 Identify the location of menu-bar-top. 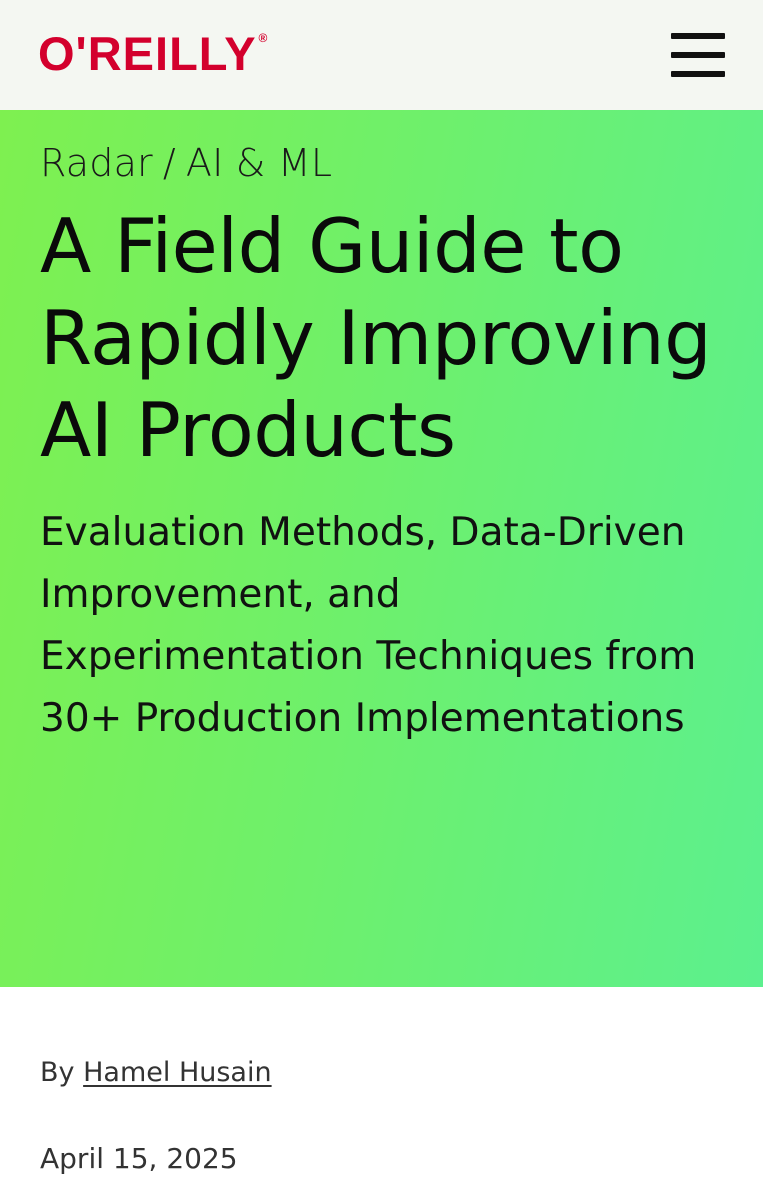
(698, 36).